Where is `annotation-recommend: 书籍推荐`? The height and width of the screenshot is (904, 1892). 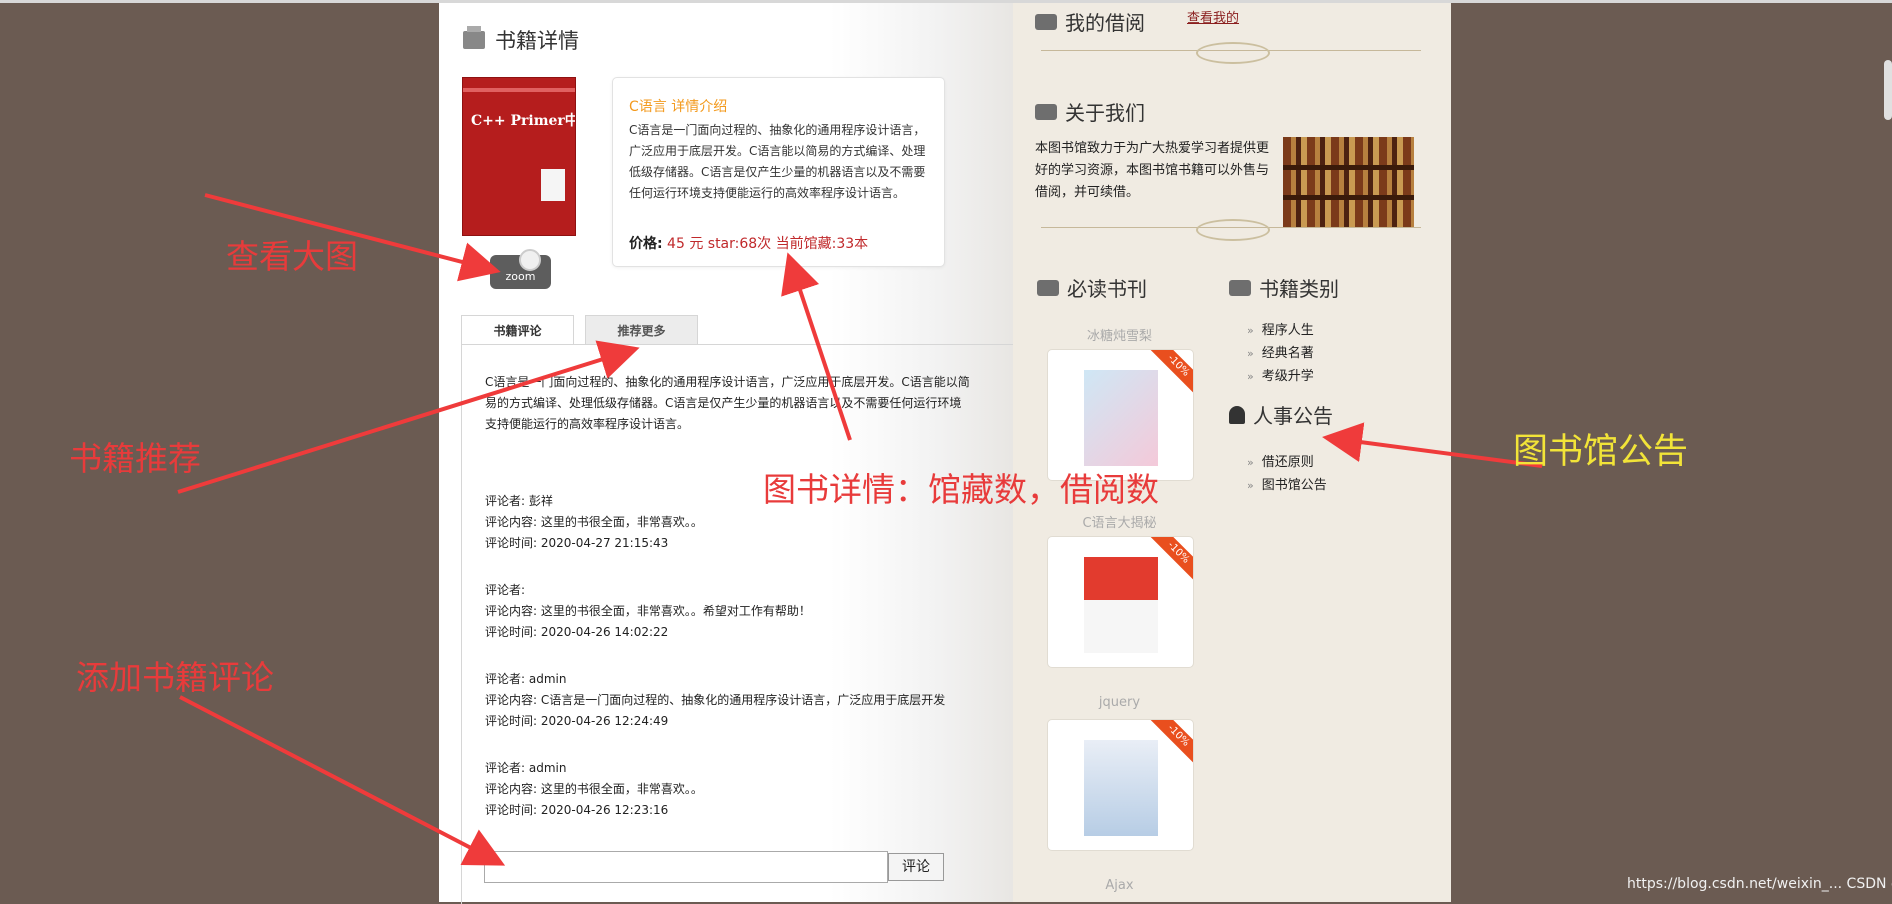 annotation-recommend: 书籍推荐 is located at coordinates (135, 458).